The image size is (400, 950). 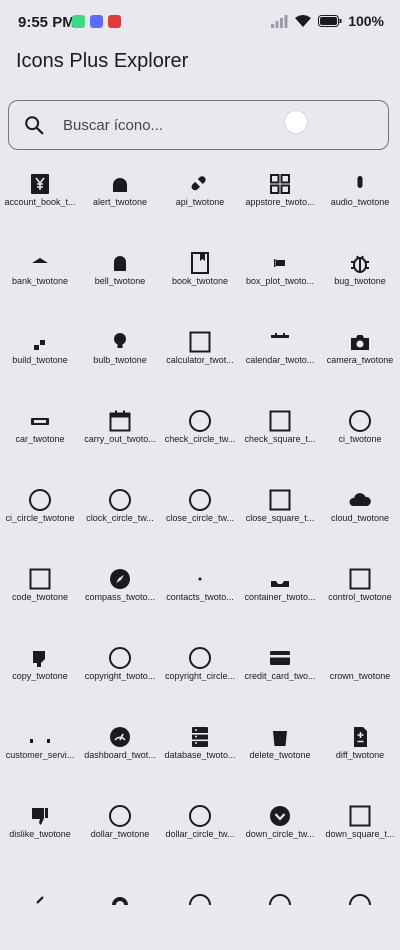 What do you see at coordinates (120, 579) in the screenshot?
I see `compass-icon` at bounding box center [120, 579].